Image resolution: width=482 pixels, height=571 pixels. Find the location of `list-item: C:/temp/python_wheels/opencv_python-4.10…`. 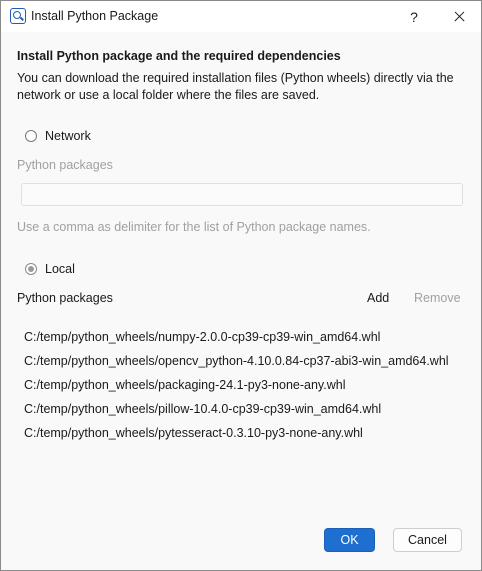

list-item: C:/temp/python_wheels/opencv_python-4.10… is located at coordinates (244, 366).